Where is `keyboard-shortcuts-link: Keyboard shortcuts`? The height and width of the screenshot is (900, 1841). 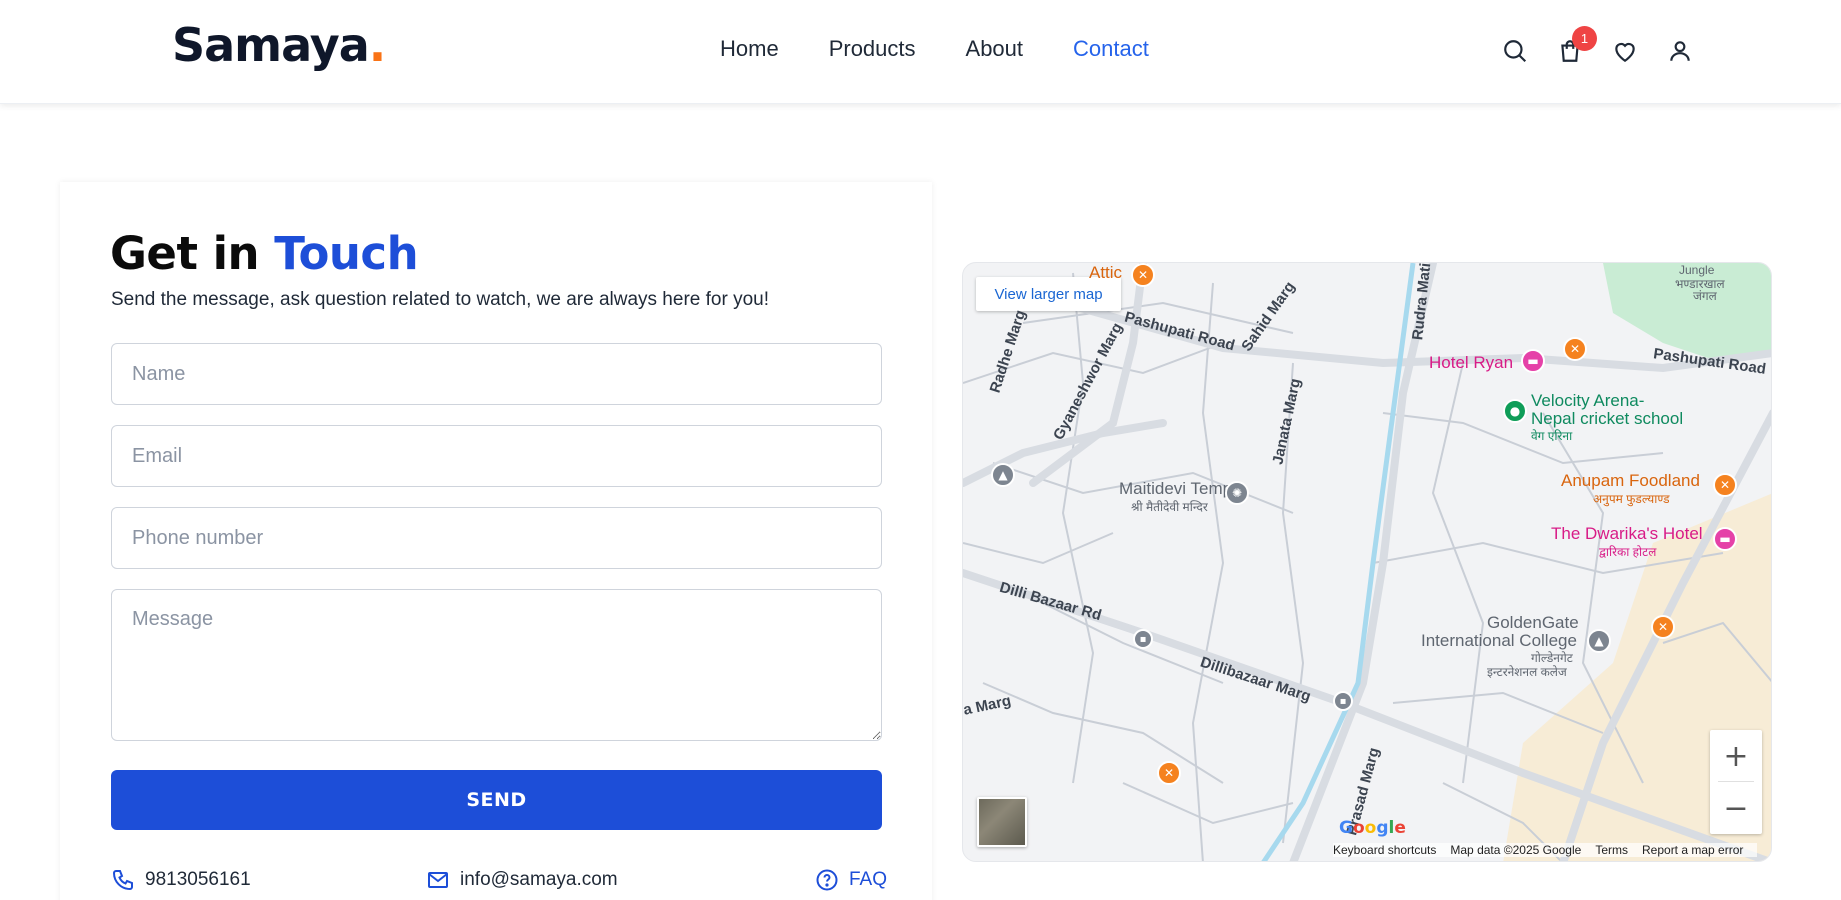
keyboard-shortcuts-link: Keyboard shortcuts is located at coordinates (1384, 850).